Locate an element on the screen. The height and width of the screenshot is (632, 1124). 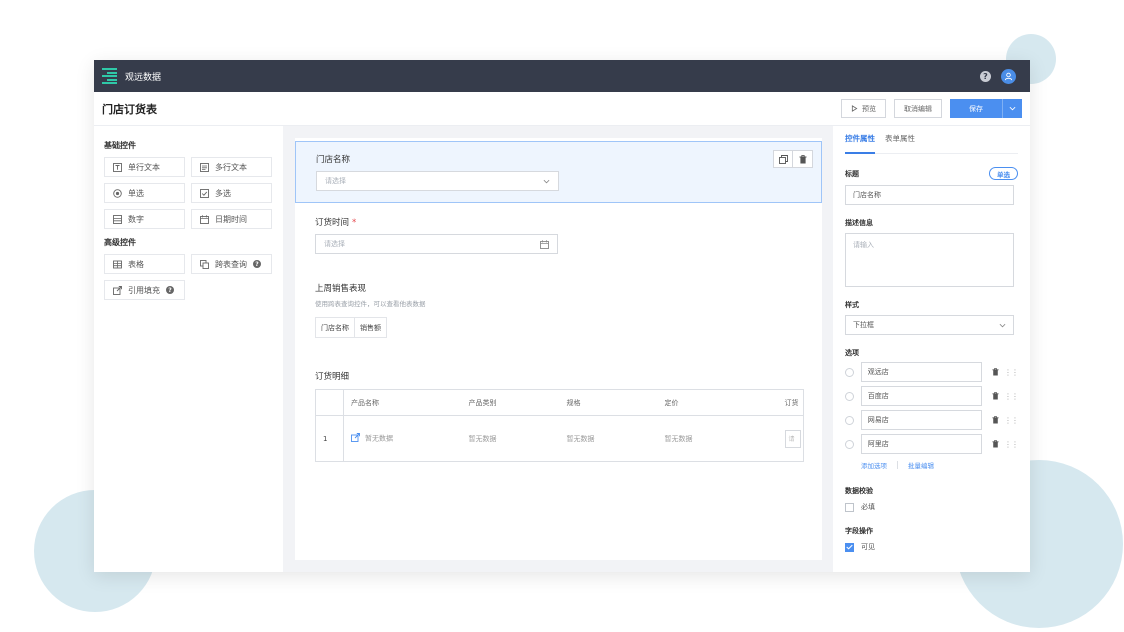
control-label: 跨表查询 is located at coordinates (231, 264).